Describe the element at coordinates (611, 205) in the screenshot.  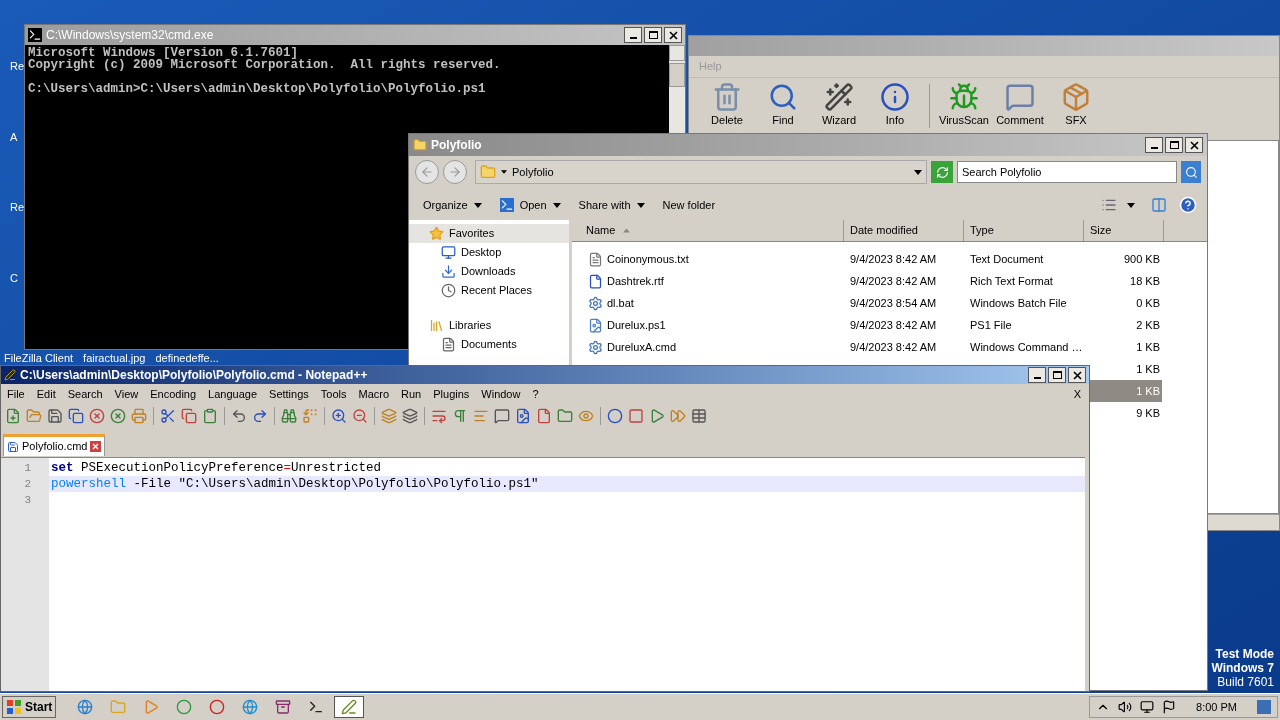
I see `command-button: Share with` at that location.